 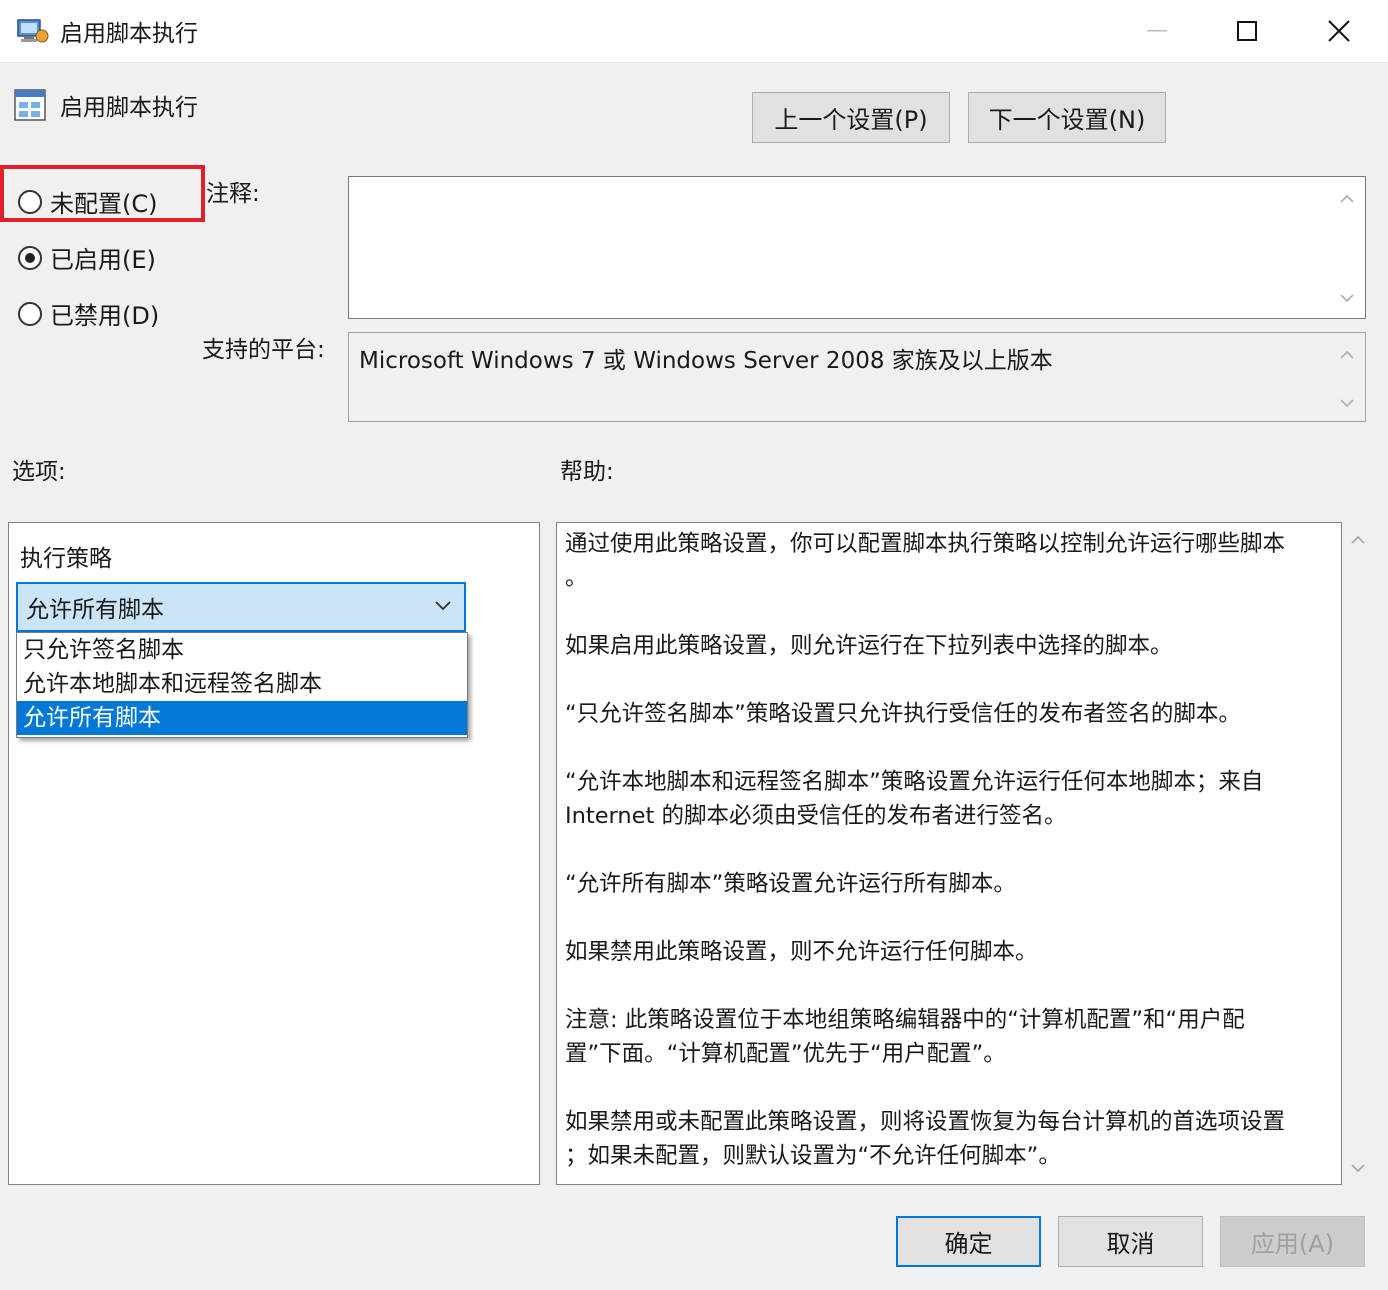 I want to click on help-line: 如果禁用此策略设置，则不允许运行任何脚本。, so click(x=801, y=952).